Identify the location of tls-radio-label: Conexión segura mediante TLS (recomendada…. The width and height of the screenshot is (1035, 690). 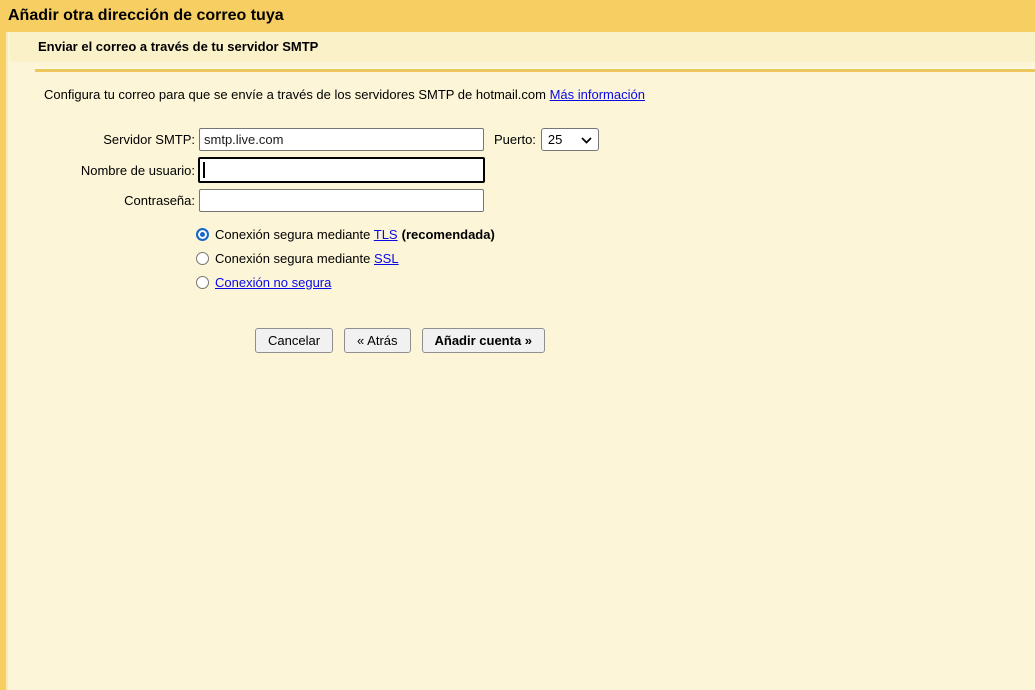
(355, 234).